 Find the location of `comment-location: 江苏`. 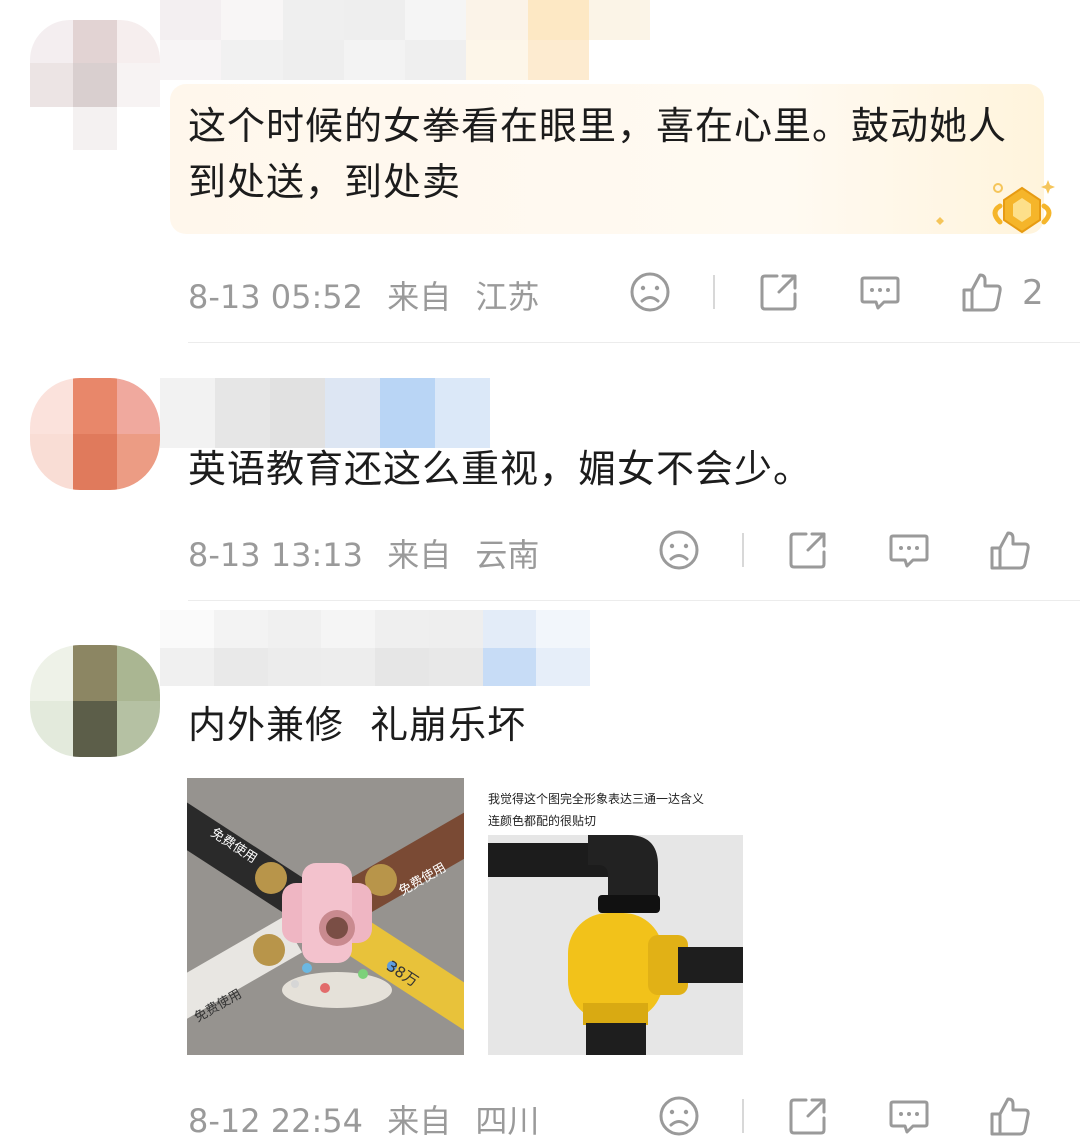

comment-location: 江苏 is located at coordinates (507, 297).